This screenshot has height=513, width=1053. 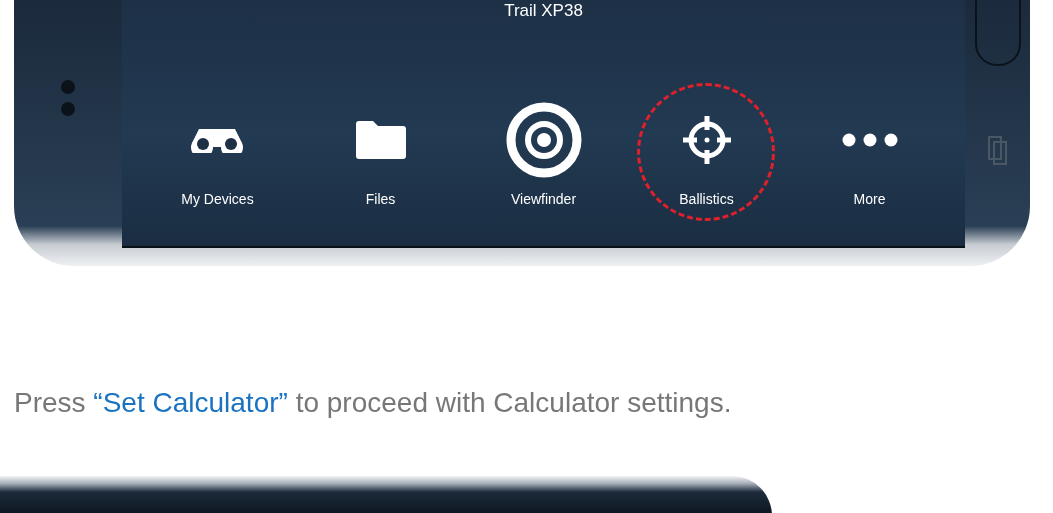 What do you see at coordinates (997, 151) in the screenshot?
I see `recent-apps-icon` at bounding box center [997, 151].